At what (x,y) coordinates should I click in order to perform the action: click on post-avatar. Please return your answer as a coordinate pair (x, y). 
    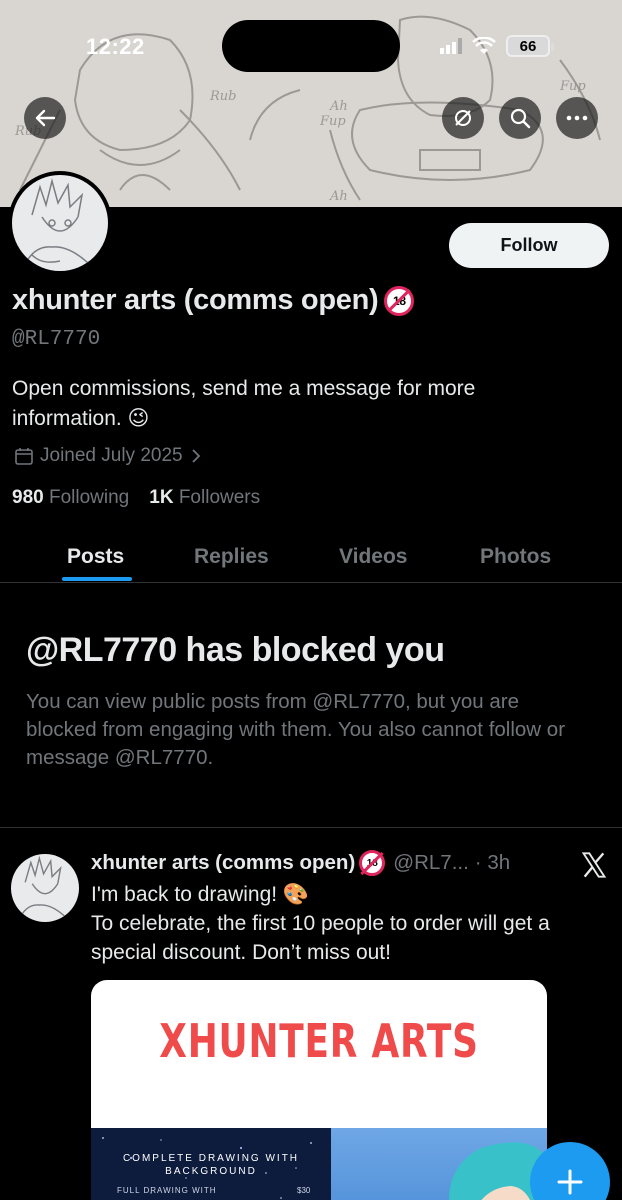
    Looking at the image, I should click on (45, 888).